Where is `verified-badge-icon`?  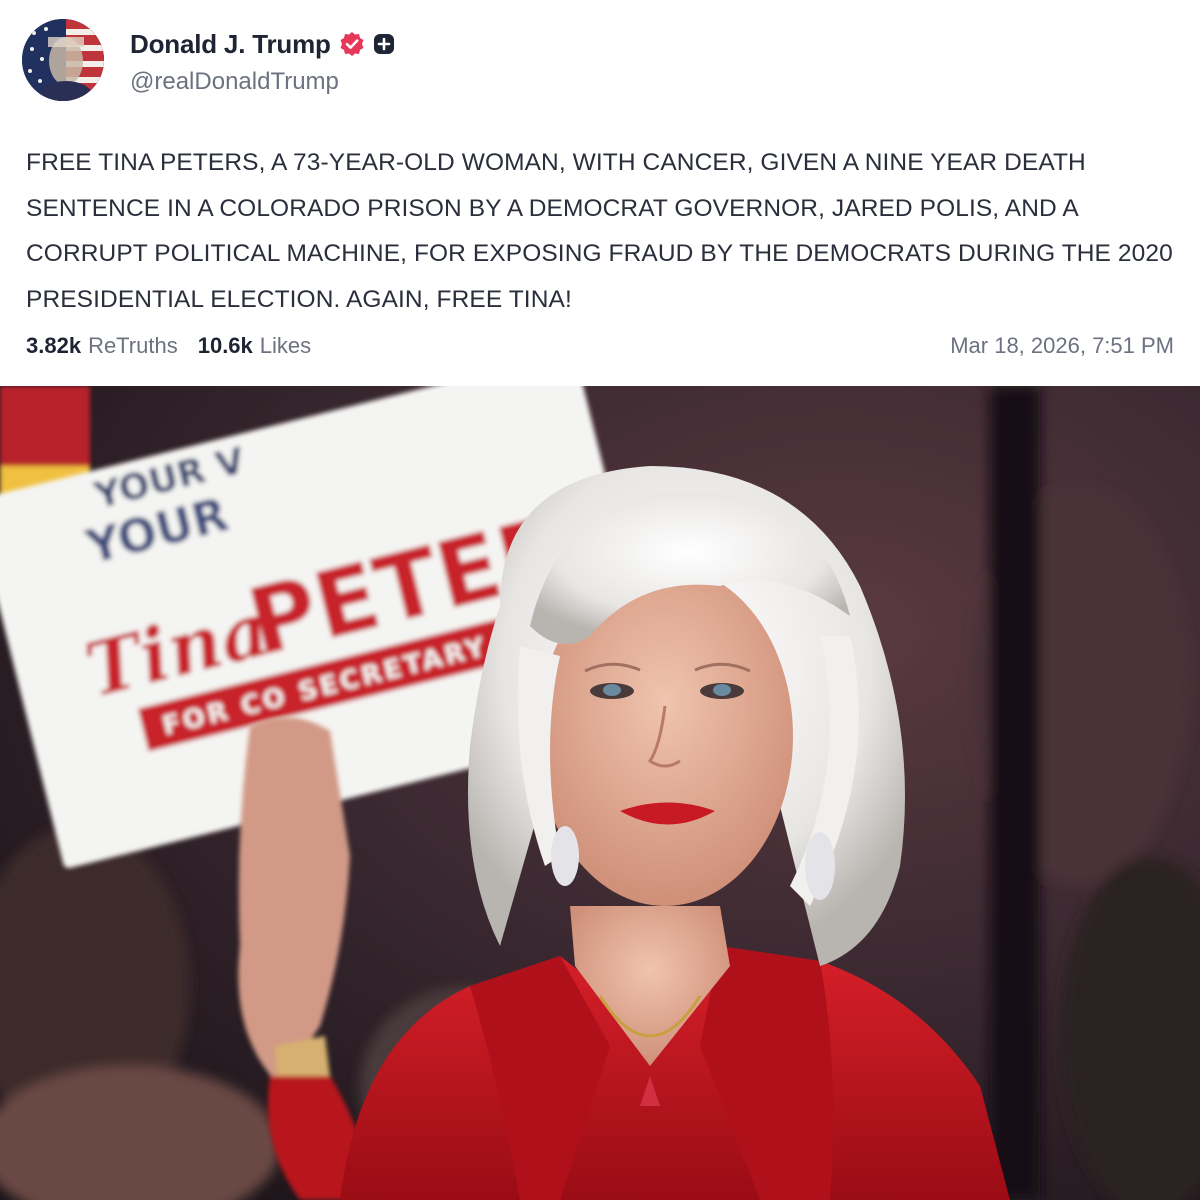 verified-badge-icon is located at coordinates (352, 44).